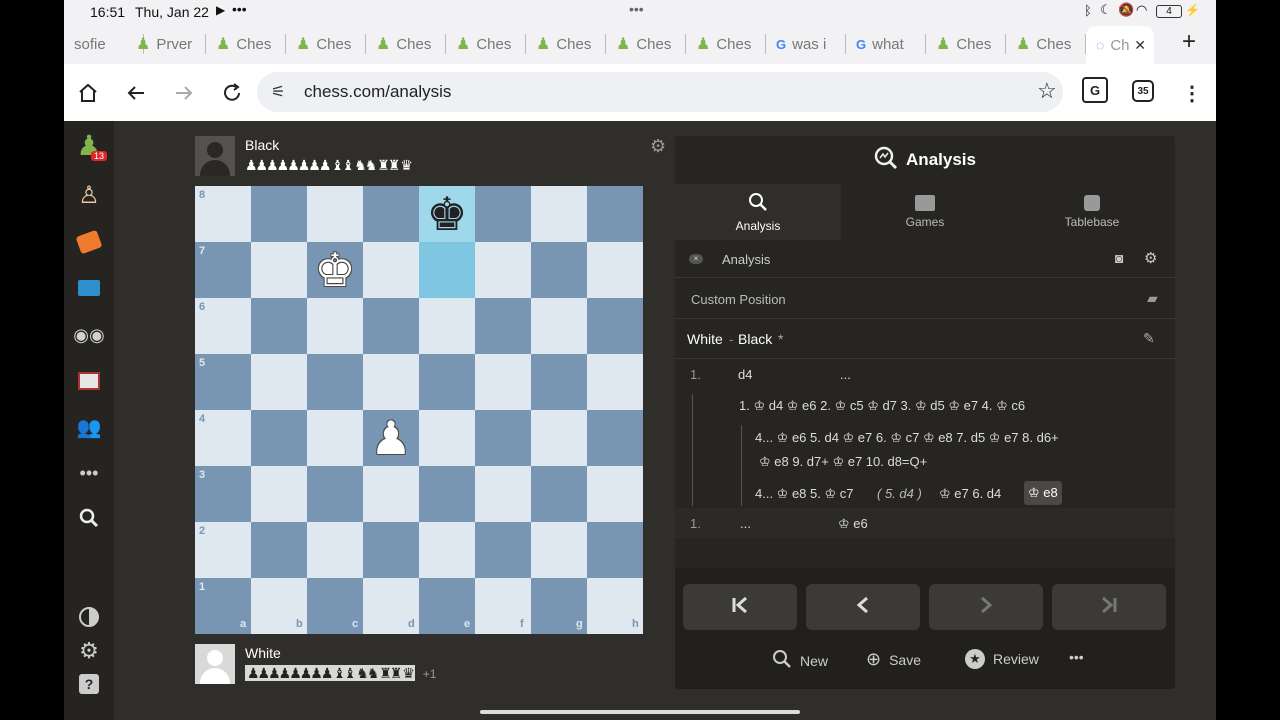 Image resolution: width=1280 pixels, height=720 pixels. Describe the element at coordinates (447, 494) in the screenshot. I see `square-e3` at that location.